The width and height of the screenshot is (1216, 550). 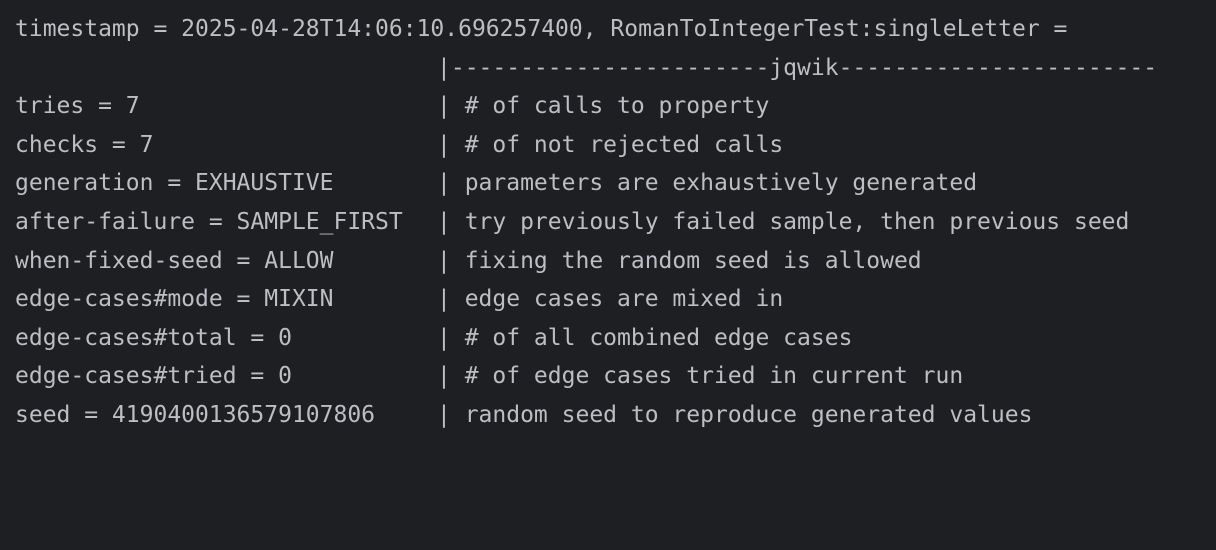 I want to click on property-key: generation = EXHAUSTIVE, so click(x=174, y=183).